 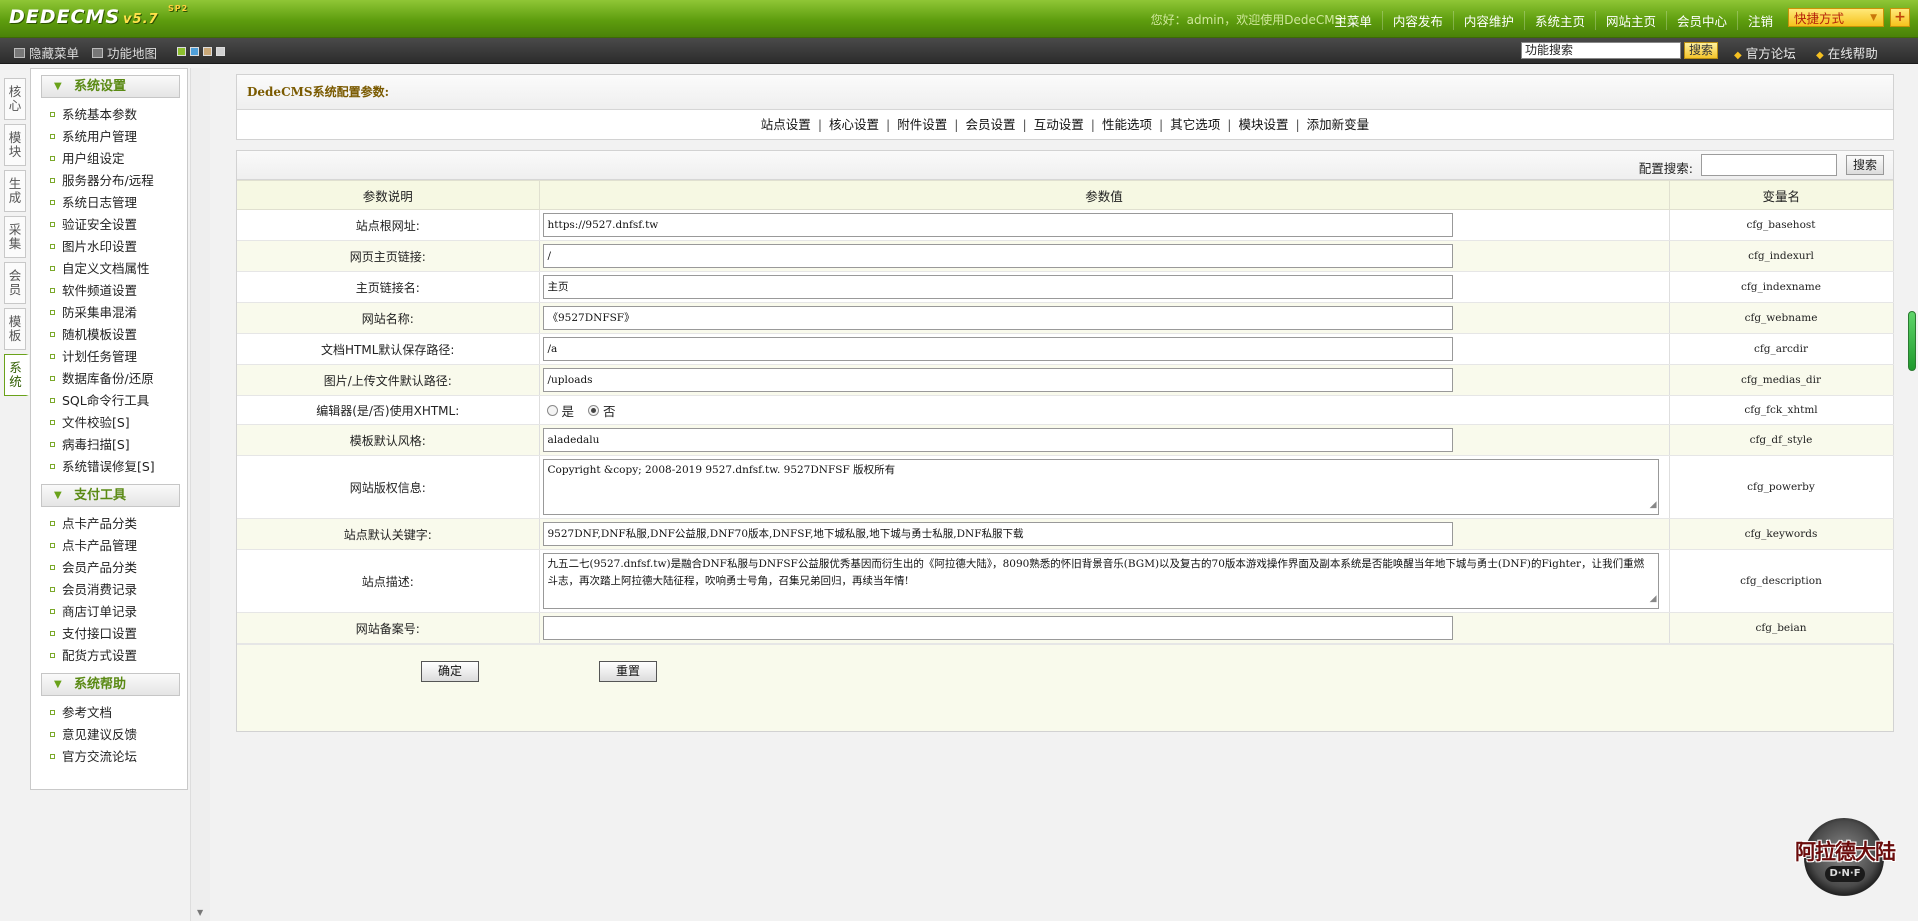 I want to click on scroll-down-icon: ▼, so click(x=200, y=912).